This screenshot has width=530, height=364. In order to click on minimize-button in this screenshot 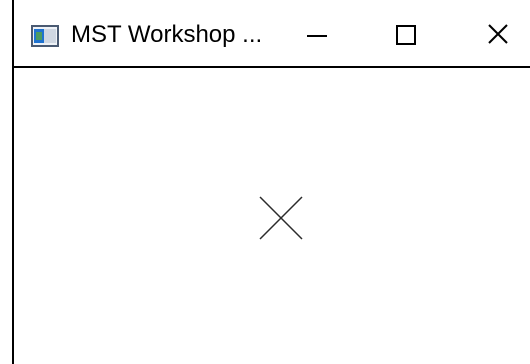, I will do `click(317, 33)`.